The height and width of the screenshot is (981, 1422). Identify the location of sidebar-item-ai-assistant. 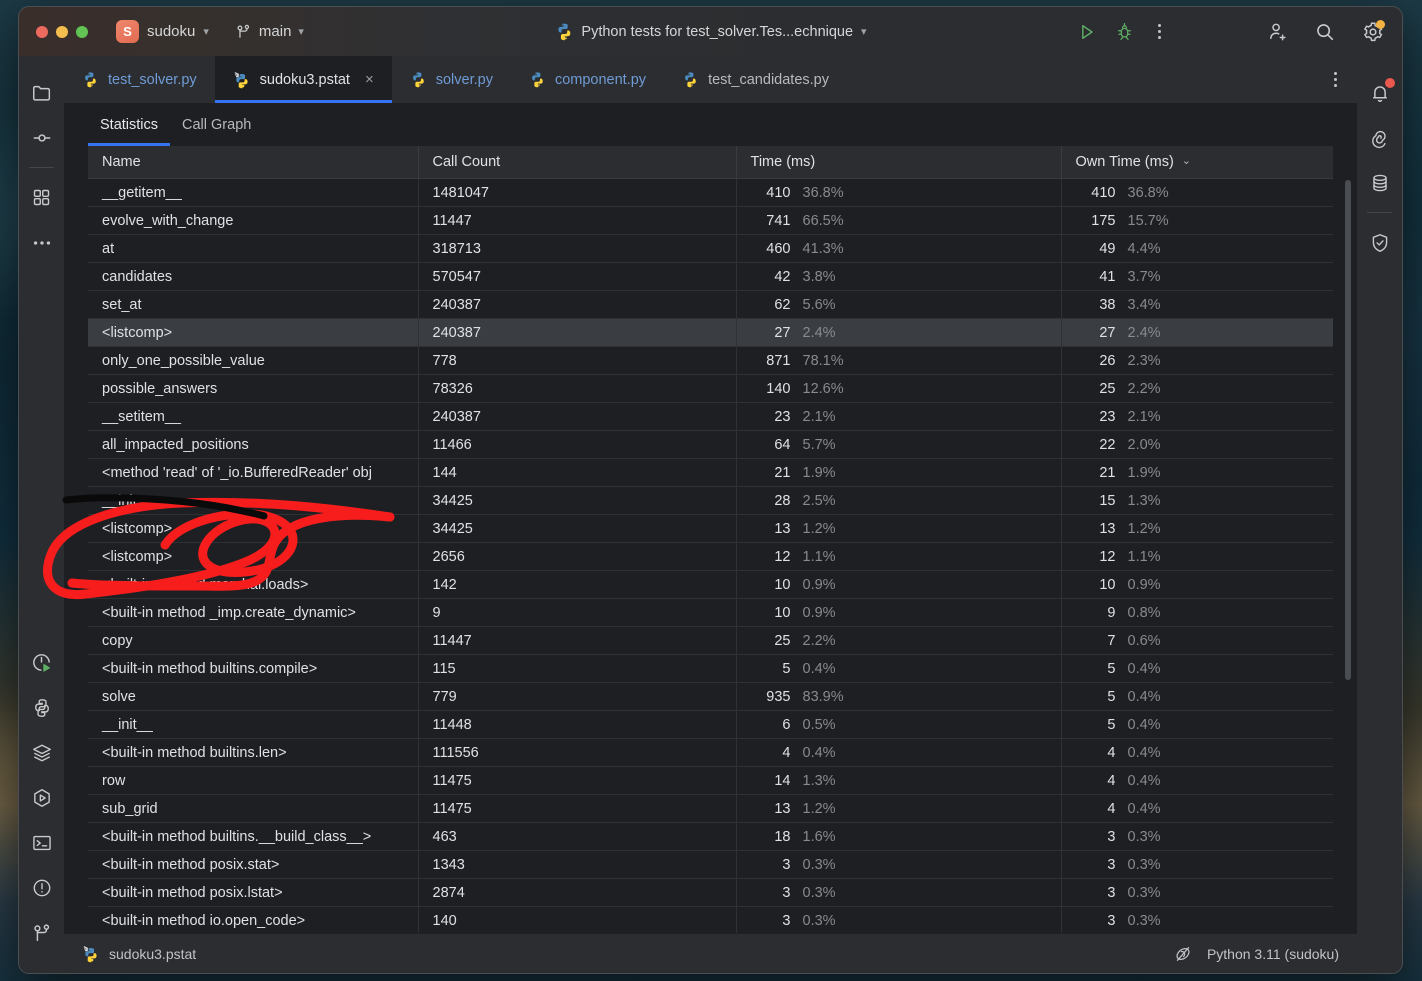
(1379, 137).